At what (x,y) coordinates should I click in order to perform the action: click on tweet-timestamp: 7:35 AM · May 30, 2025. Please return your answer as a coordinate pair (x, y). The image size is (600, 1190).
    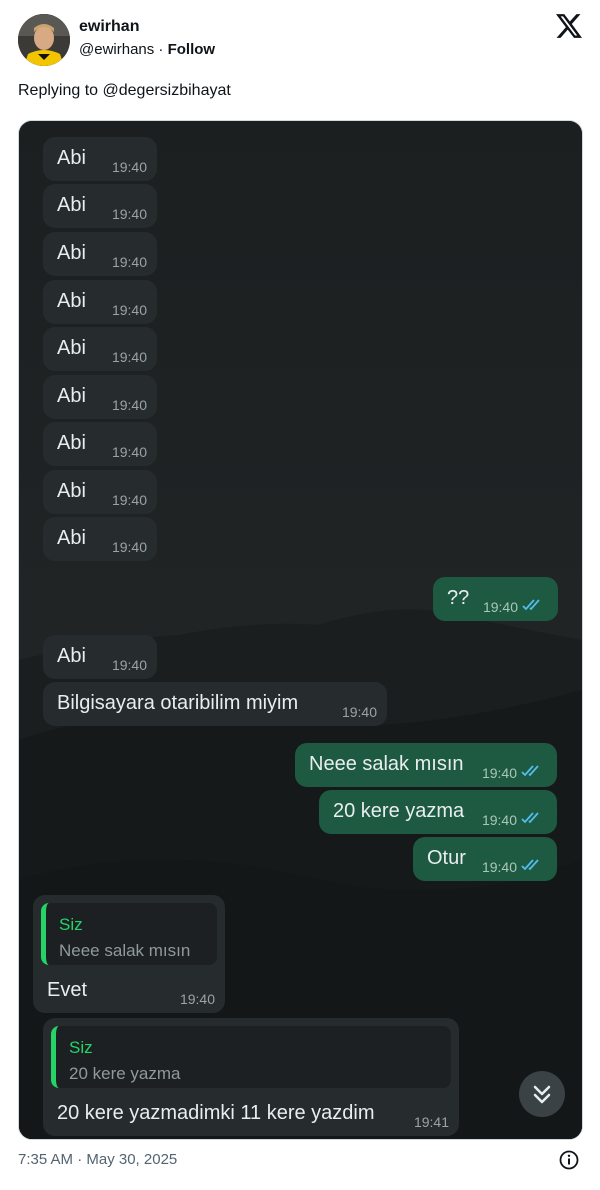
    Looking at the image, I should click on (97, 1159).